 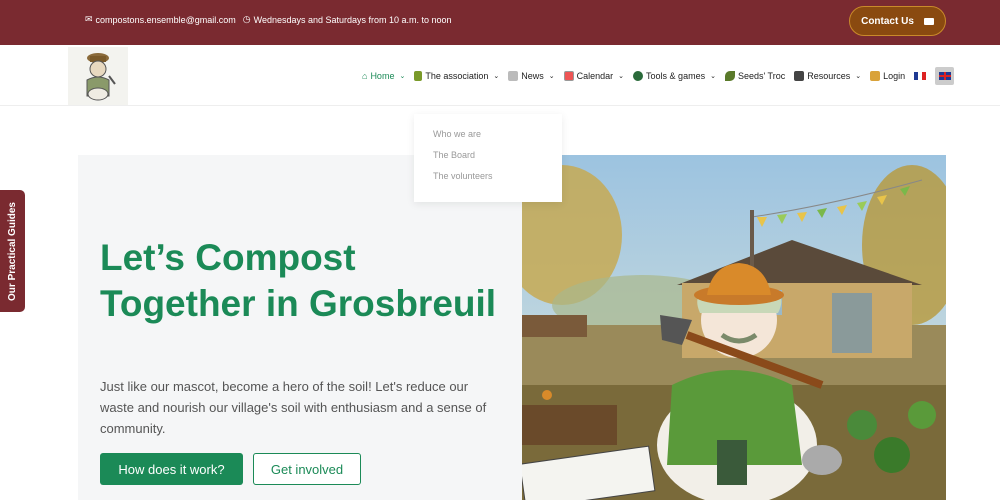 I want to click on hero-title: Let’s Compost Together in Grosbreuil, so click(x=298, y=280).